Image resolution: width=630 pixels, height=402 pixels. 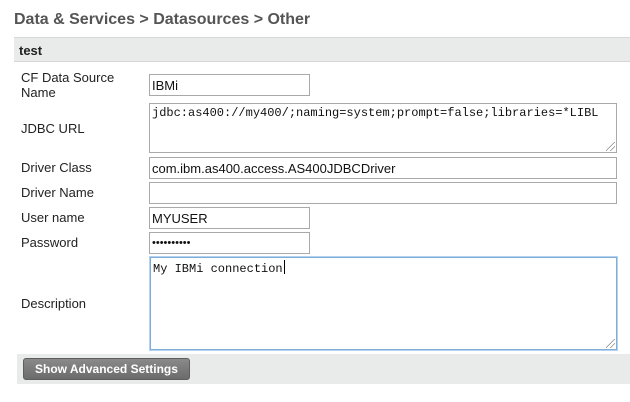 What do you see at coordinates (229, 218) in the screenshot?
I see `username-input` at bounding box center [229, 218].